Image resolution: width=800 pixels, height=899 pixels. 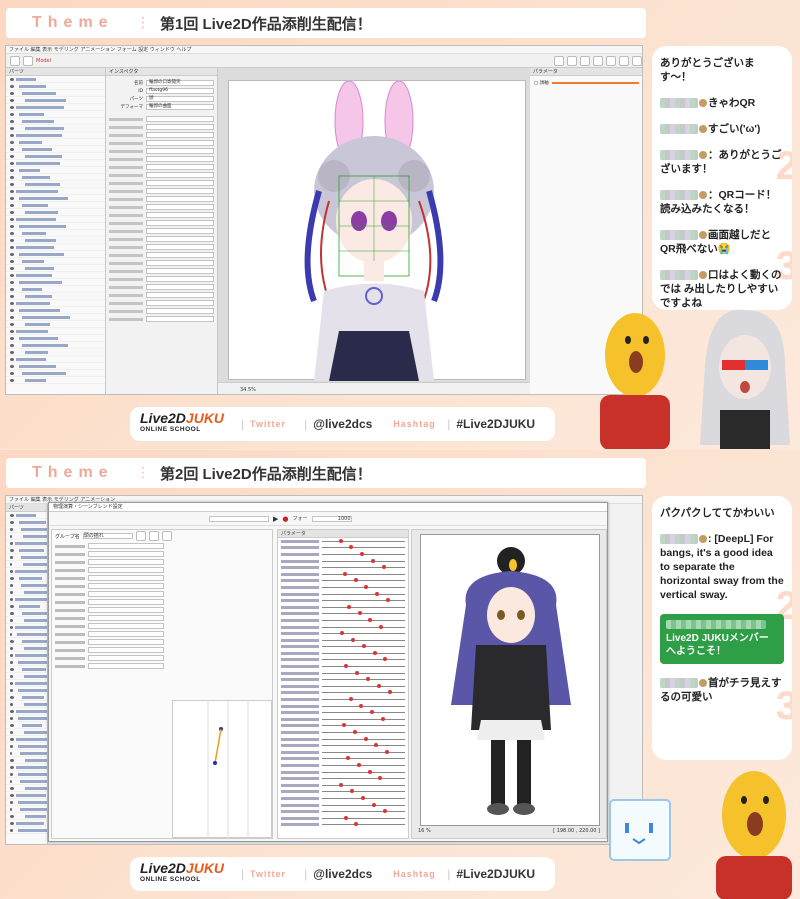 What do you see at coordinates (424, 831) in the screenshot?
I see `zoom-readout: 16 %` at bounding box center [424, 831].